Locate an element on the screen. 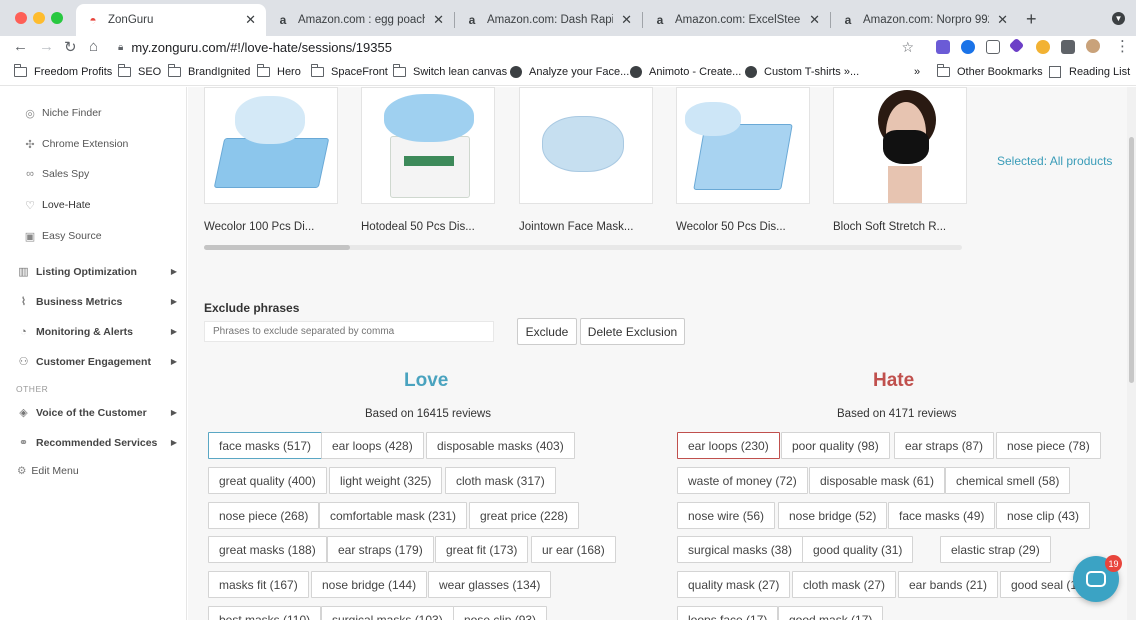 The image size is (1136, 620). love-phrase-chip: face masks (517) is located at coordinates (265, 445).